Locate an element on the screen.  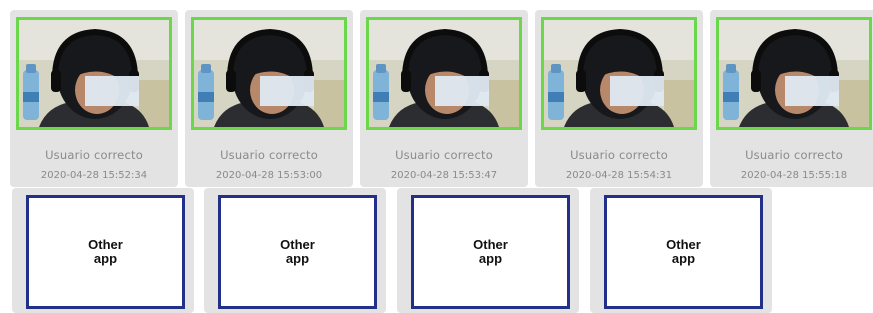
capture-timestamp: 2020-04-28 15:53:00 is located at coordinates (269, 175).